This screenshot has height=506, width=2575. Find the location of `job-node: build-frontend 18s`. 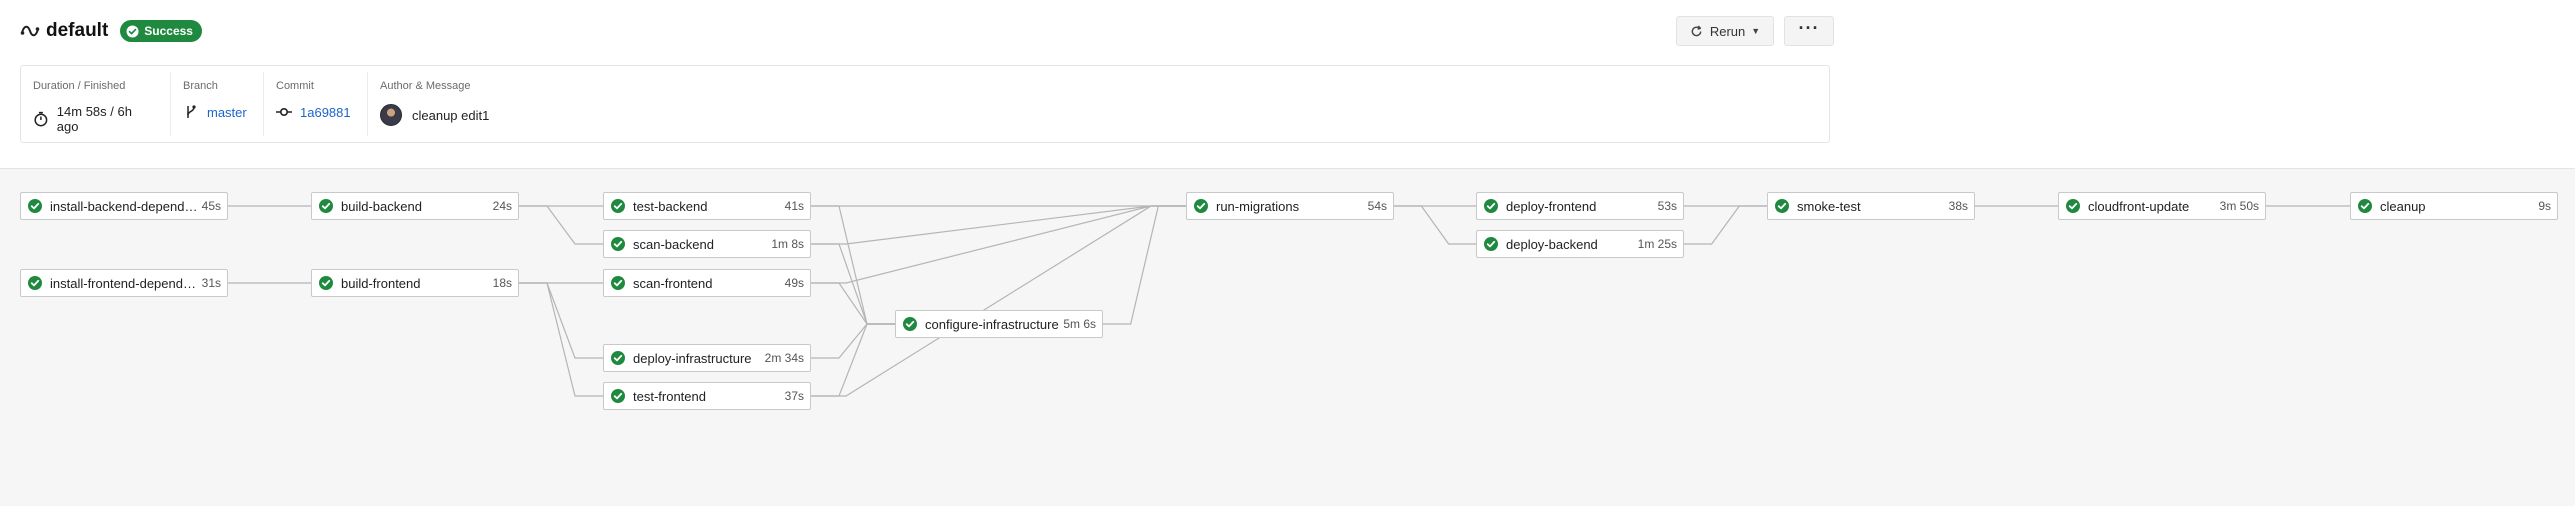

job-node: build-frontend 18s is located at coordinates (415, 283).